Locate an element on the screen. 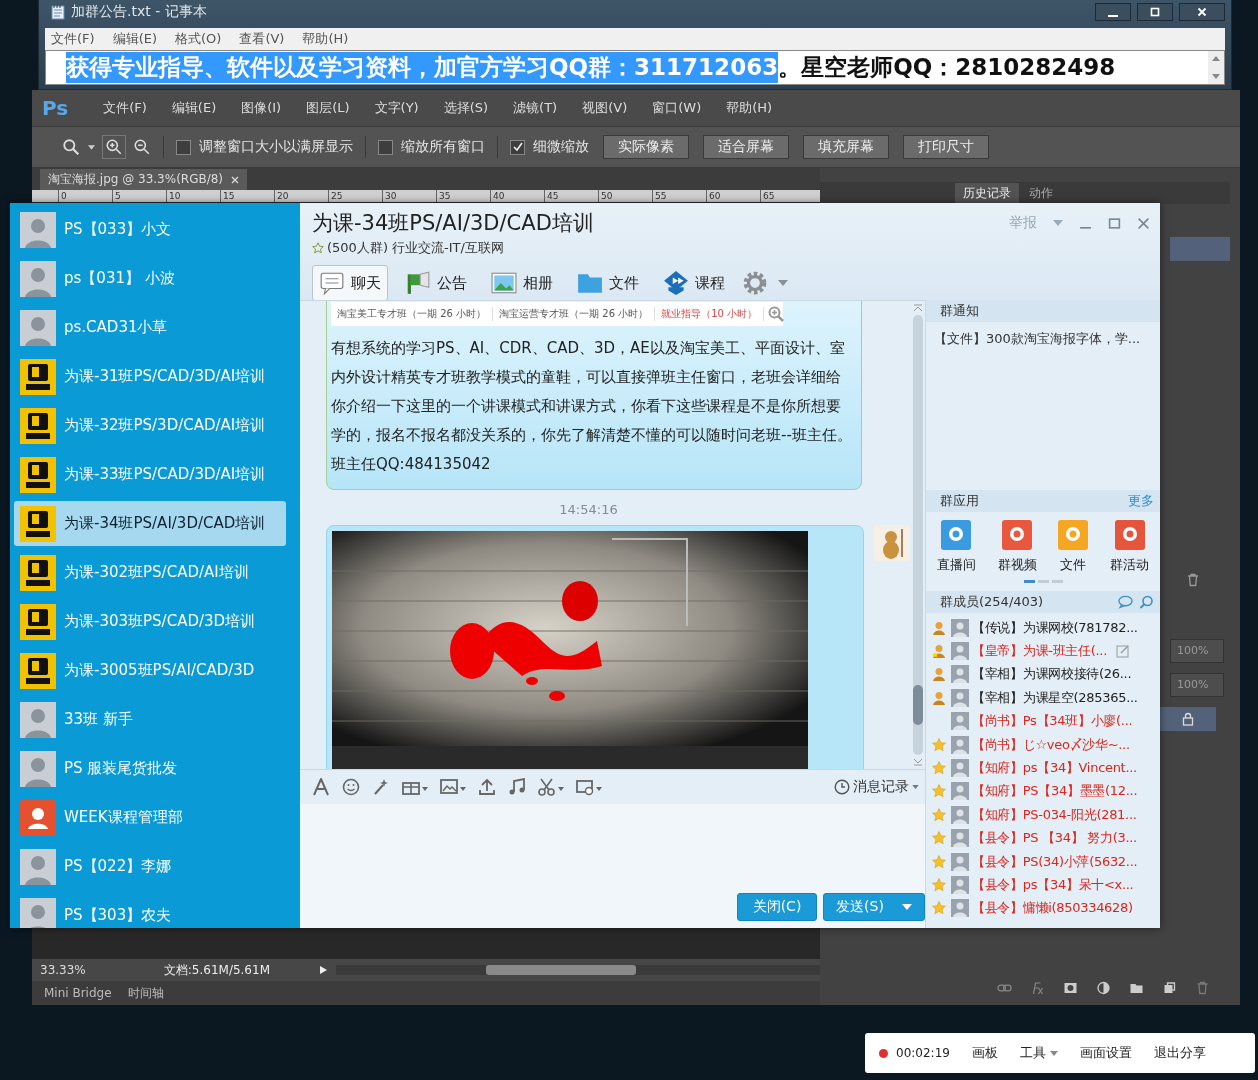  magic-wand-icon is located at coordinates (381, 787).